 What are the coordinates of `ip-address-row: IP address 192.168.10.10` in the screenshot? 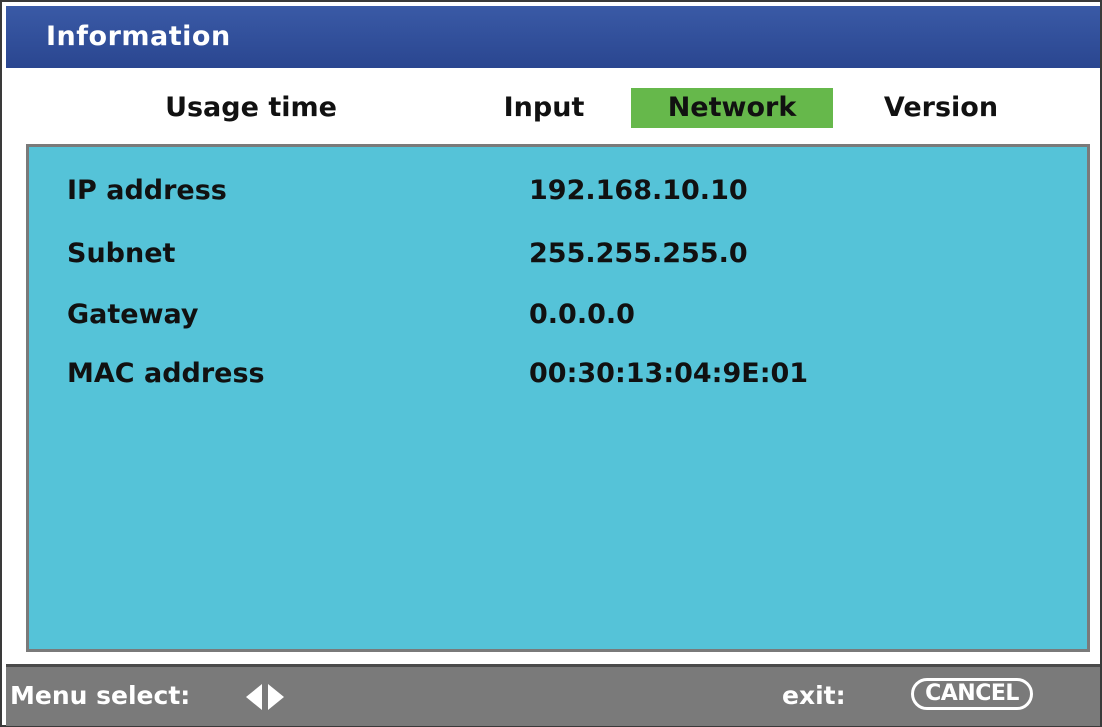 It's located at (558, 195).